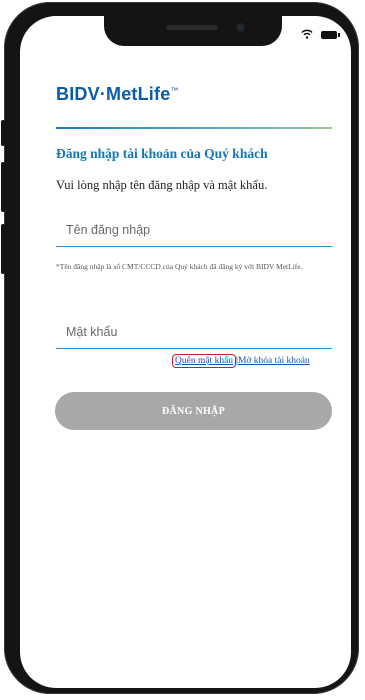 The width and height of the screenshot is (365, 700). Describe the element at coordinates (274, 361) in the screenshot. I see `unlock-account-link: Mở khóa tài khoản` at that location.